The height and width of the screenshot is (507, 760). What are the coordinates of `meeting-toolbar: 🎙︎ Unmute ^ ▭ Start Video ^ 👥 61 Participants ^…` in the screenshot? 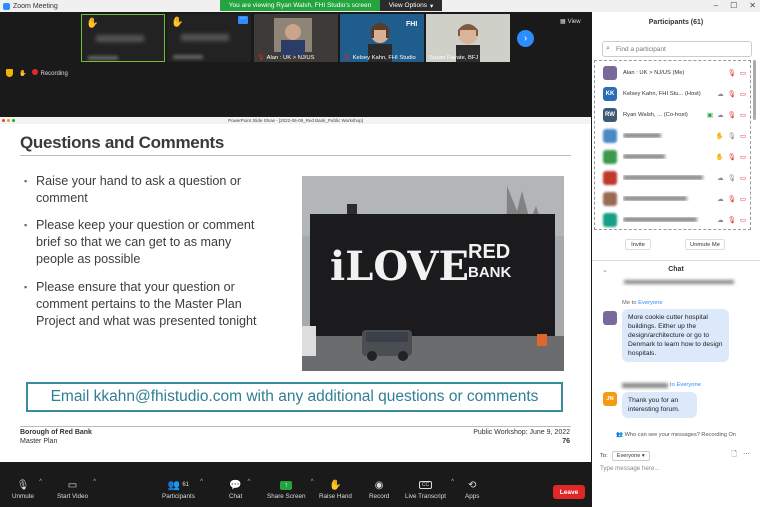 It's located at (295, 490).